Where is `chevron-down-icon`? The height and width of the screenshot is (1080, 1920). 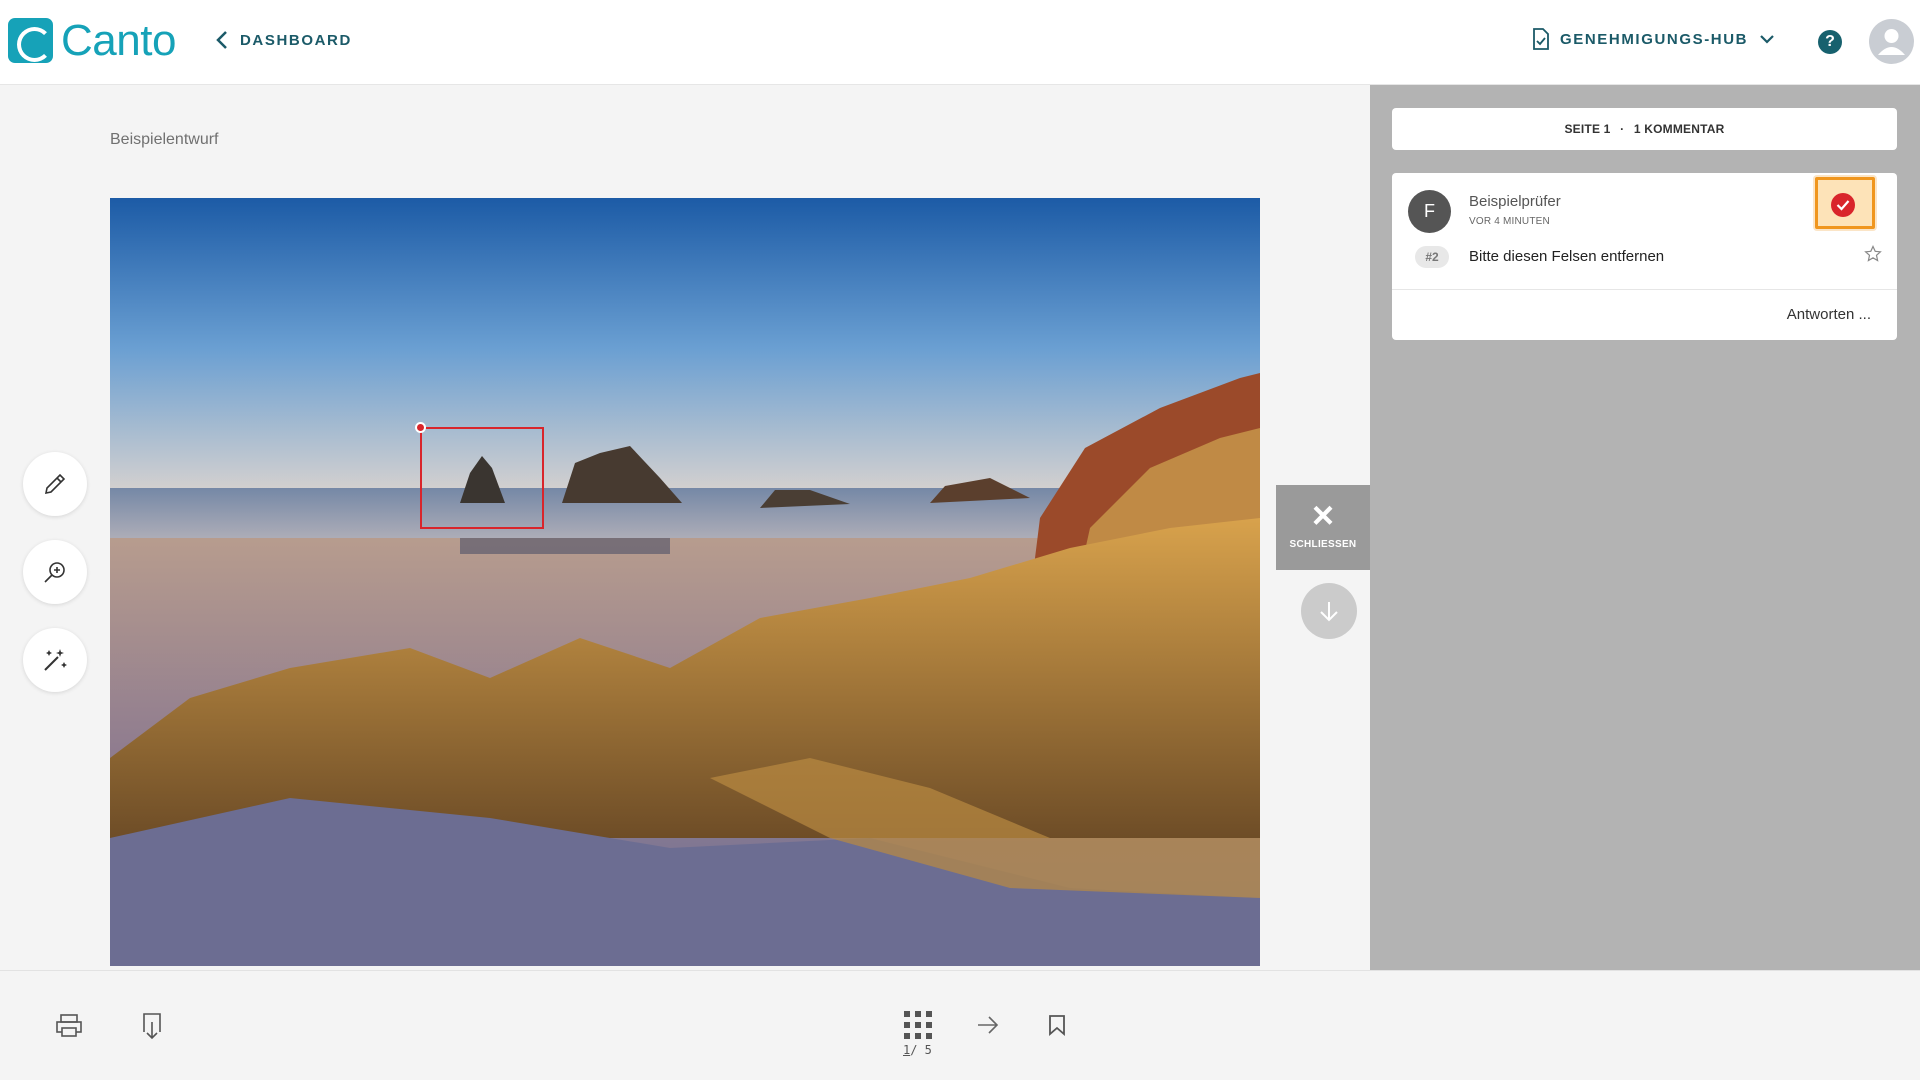 chevron-down-icon is located at coordinates (1767, 39).